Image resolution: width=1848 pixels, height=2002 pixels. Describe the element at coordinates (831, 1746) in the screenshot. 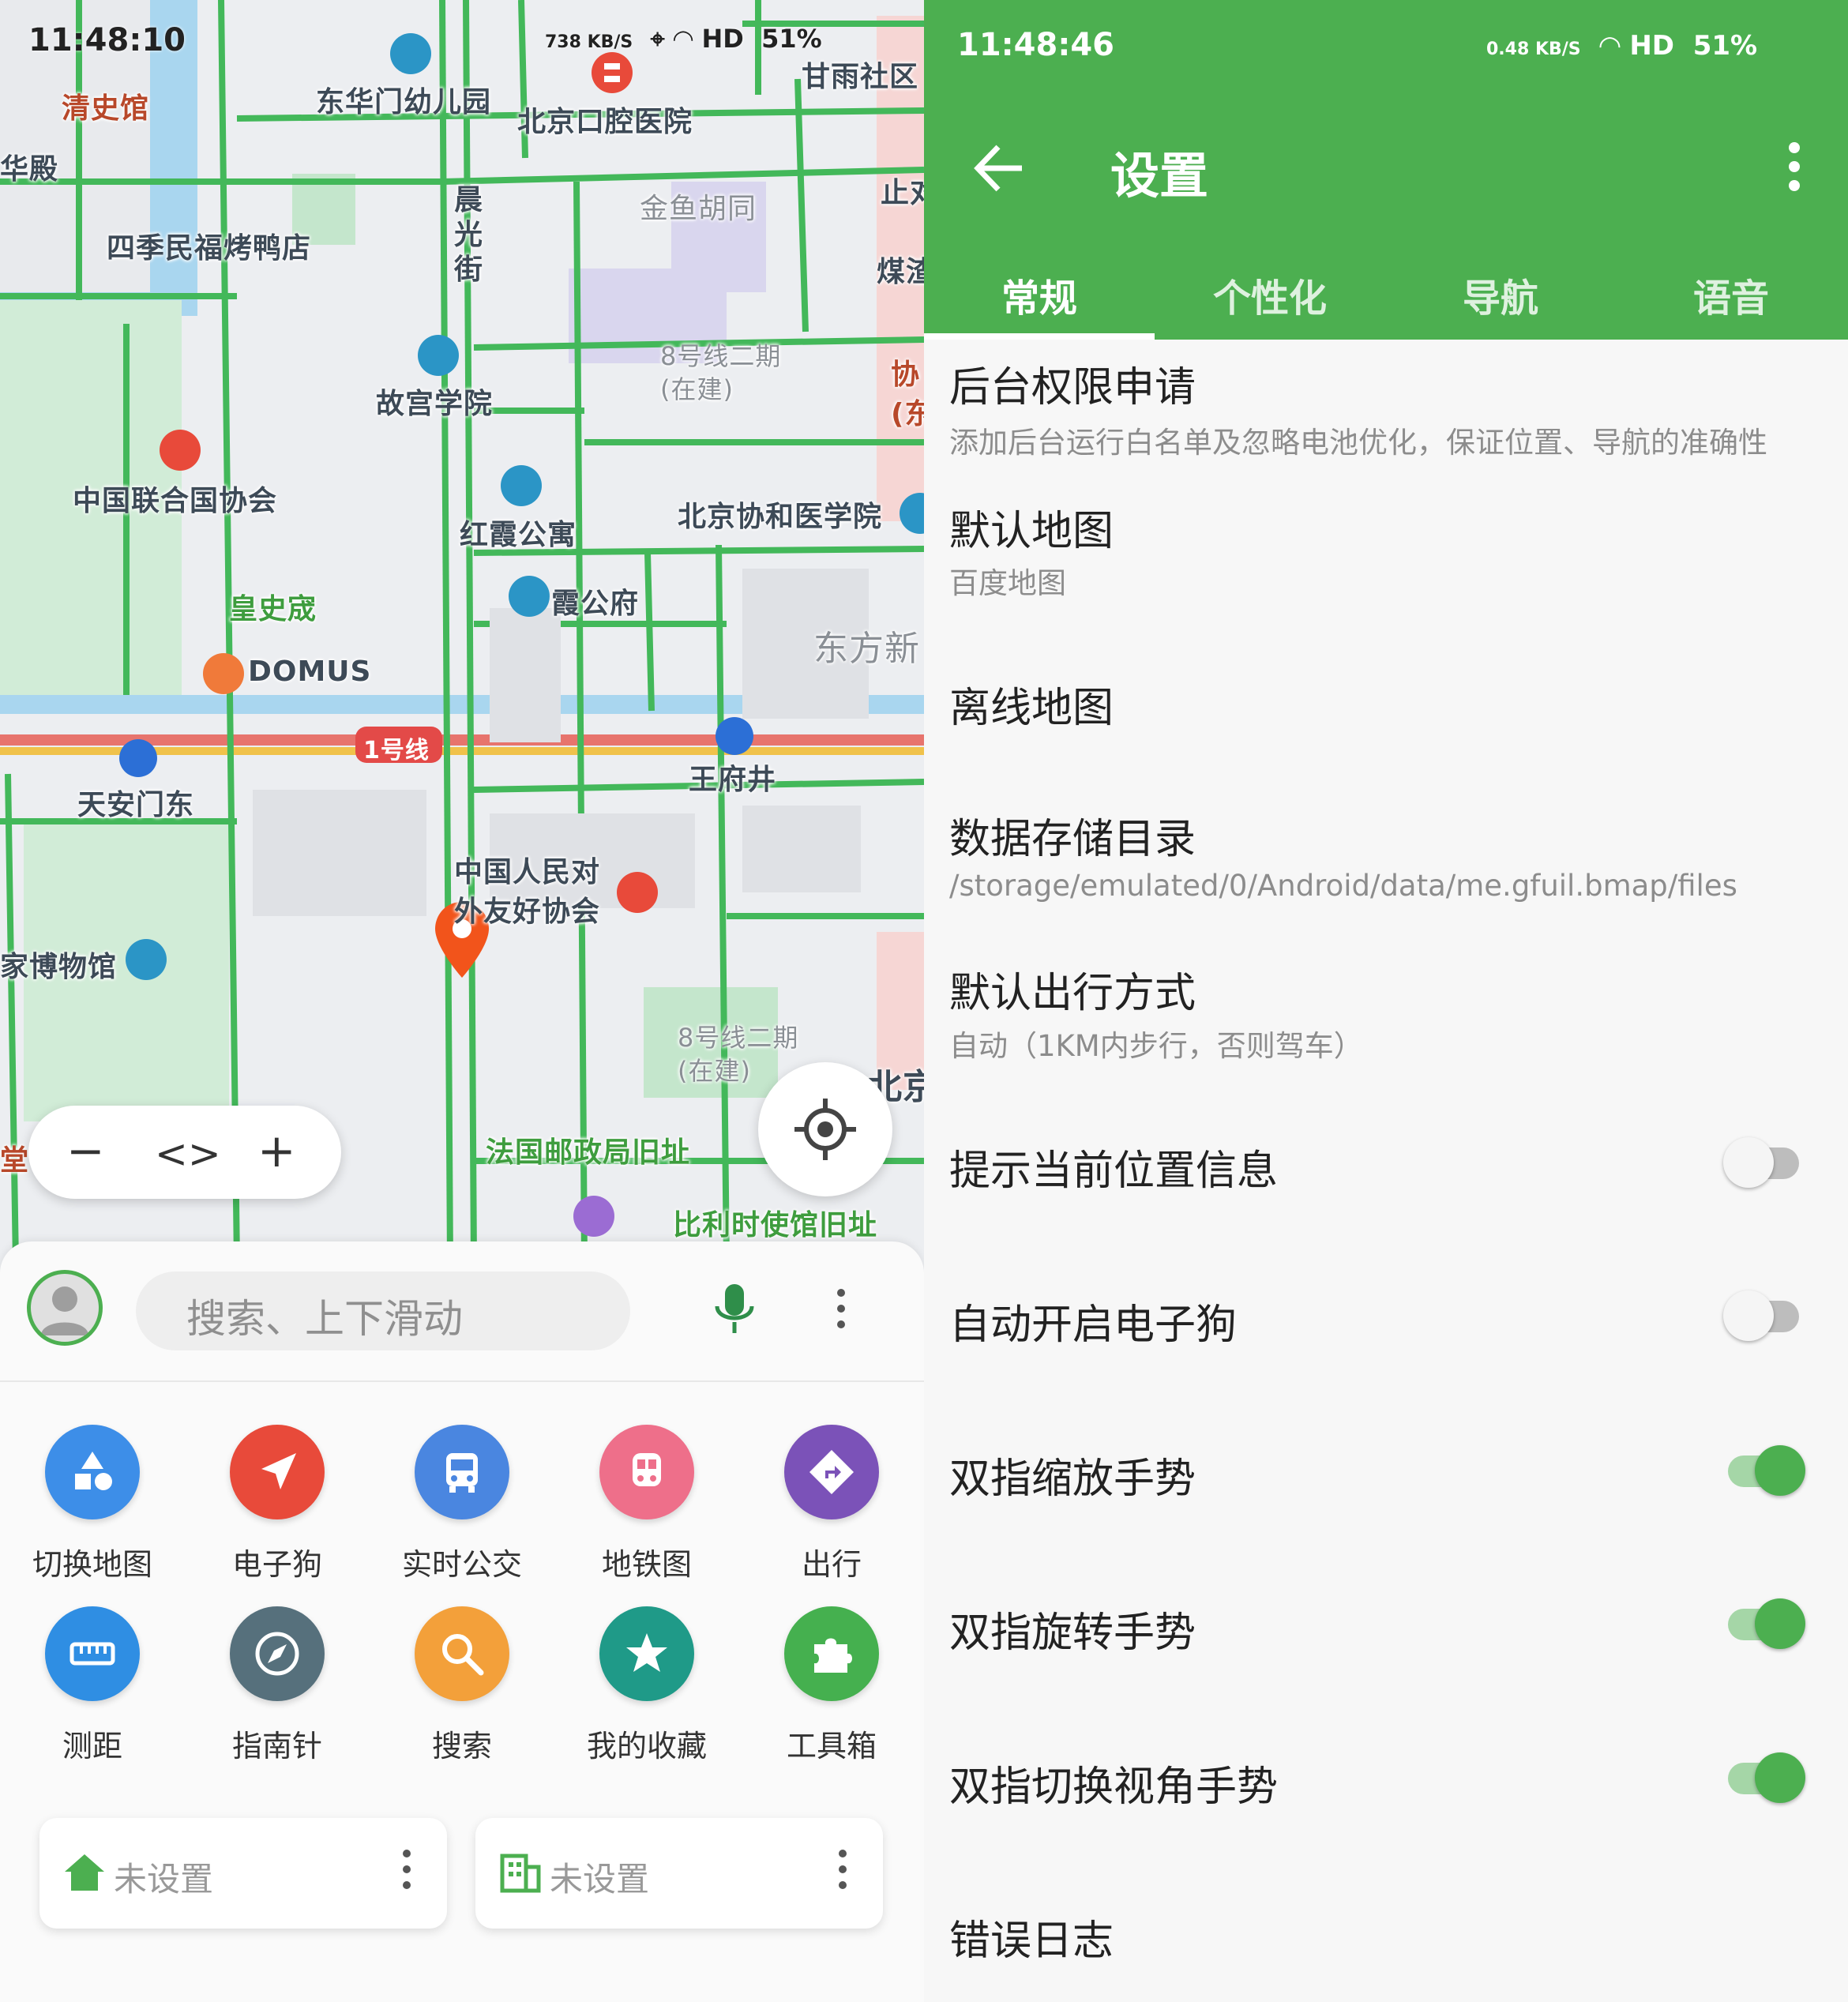

I see `tool-label: 工具箱` at that location.